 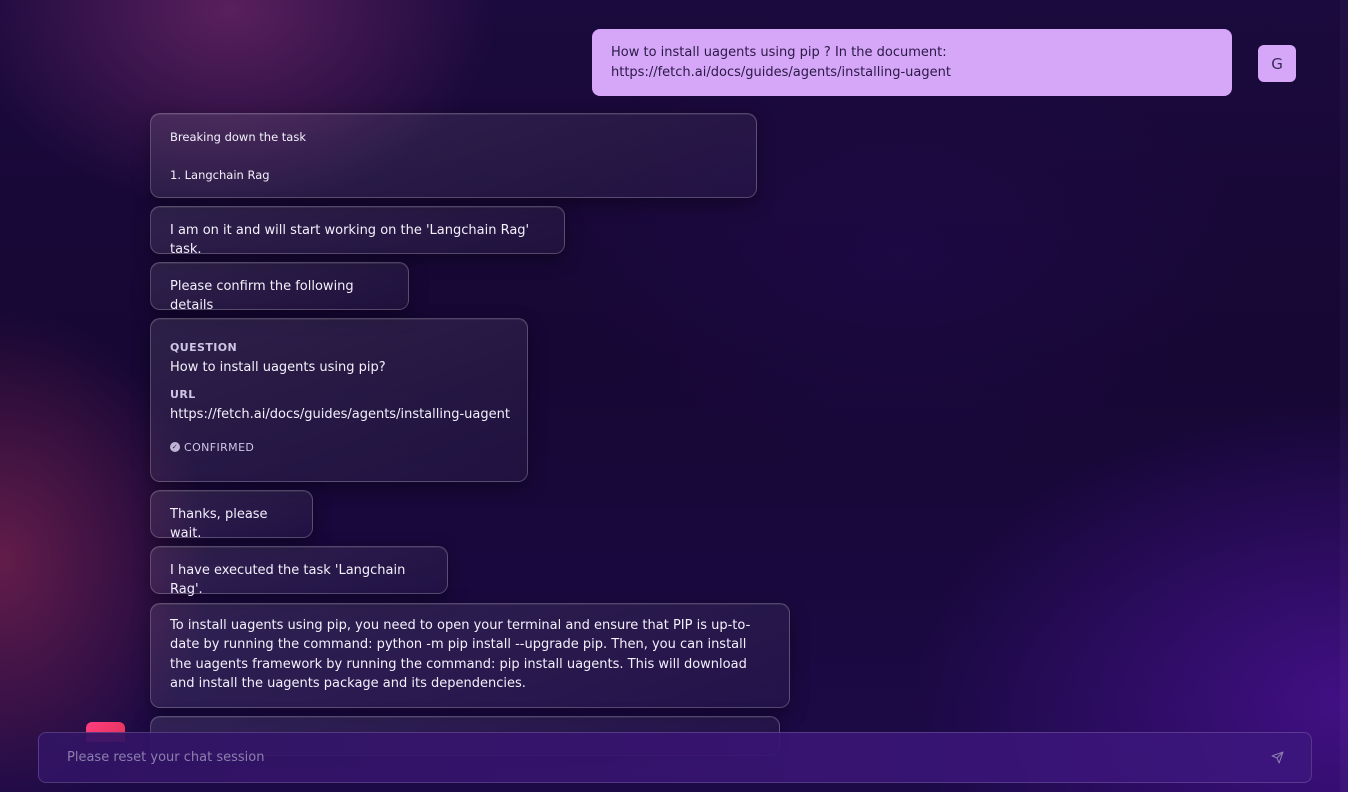 I want to click on confirm-prompt-message: Please confirm the following details, so click(x=279, y=288).